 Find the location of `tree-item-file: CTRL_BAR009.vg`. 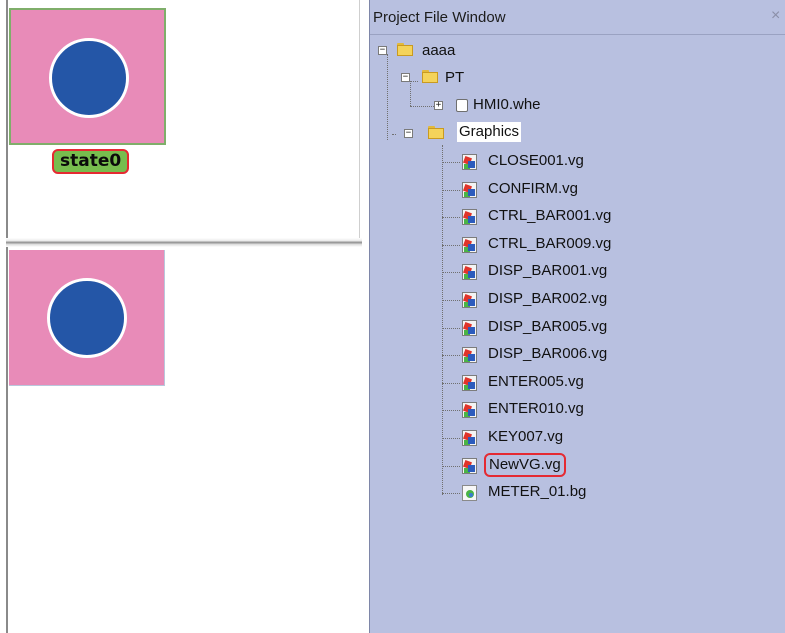

tree-item-file: CTRL_BAR009.vg is located at coordinates (520, 245).